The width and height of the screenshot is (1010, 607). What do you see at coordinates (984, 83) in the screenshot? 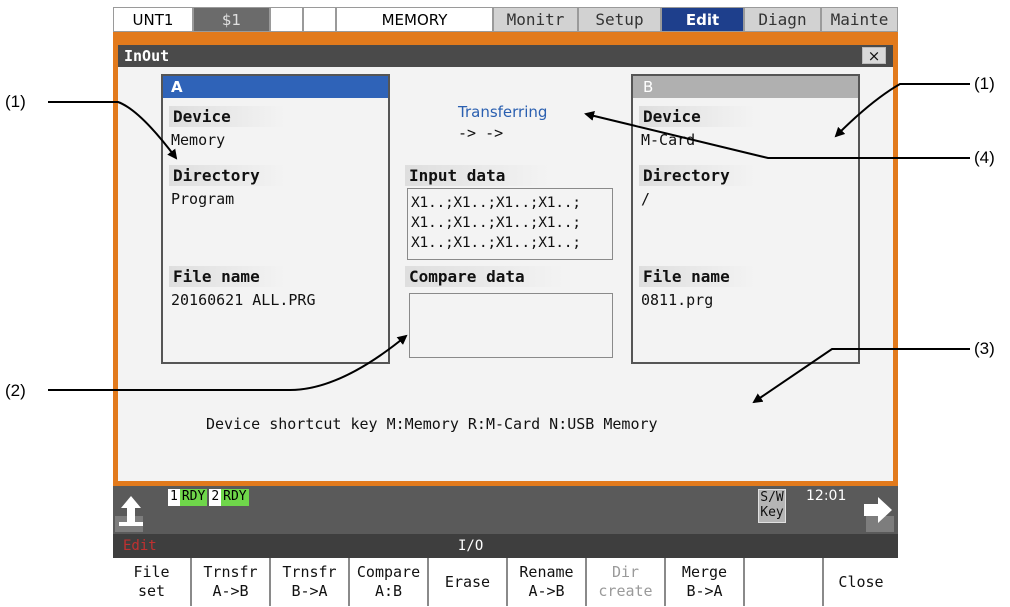
I see `annotation-label-1-right: (1)` at bounding box center [984, 83].